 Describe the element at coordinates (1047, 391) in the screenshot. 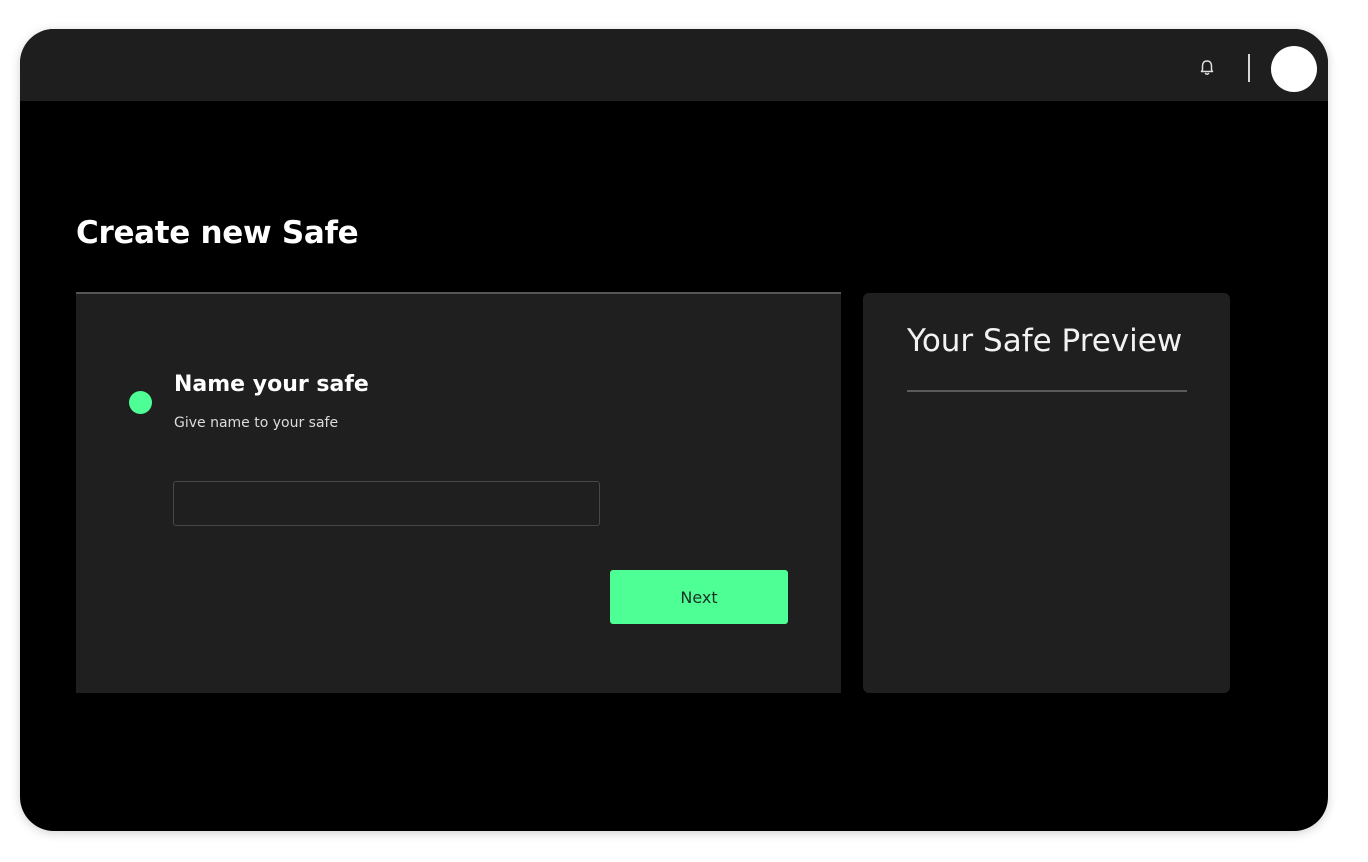

I see `preview-divider` at that location.